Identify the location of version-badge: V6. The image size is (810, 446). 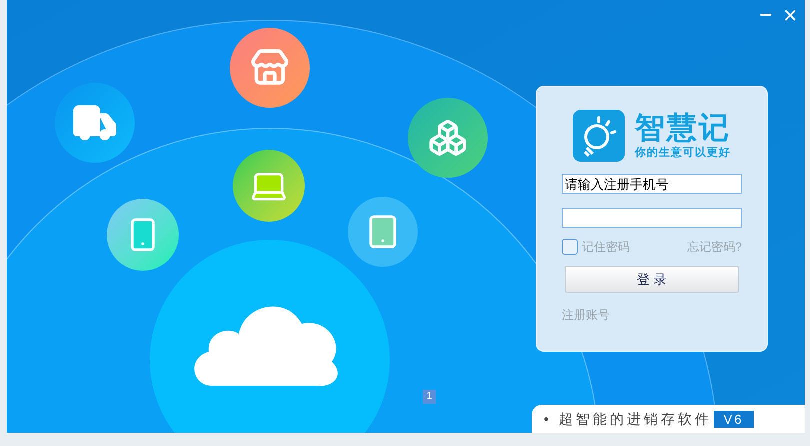
(734, 419).